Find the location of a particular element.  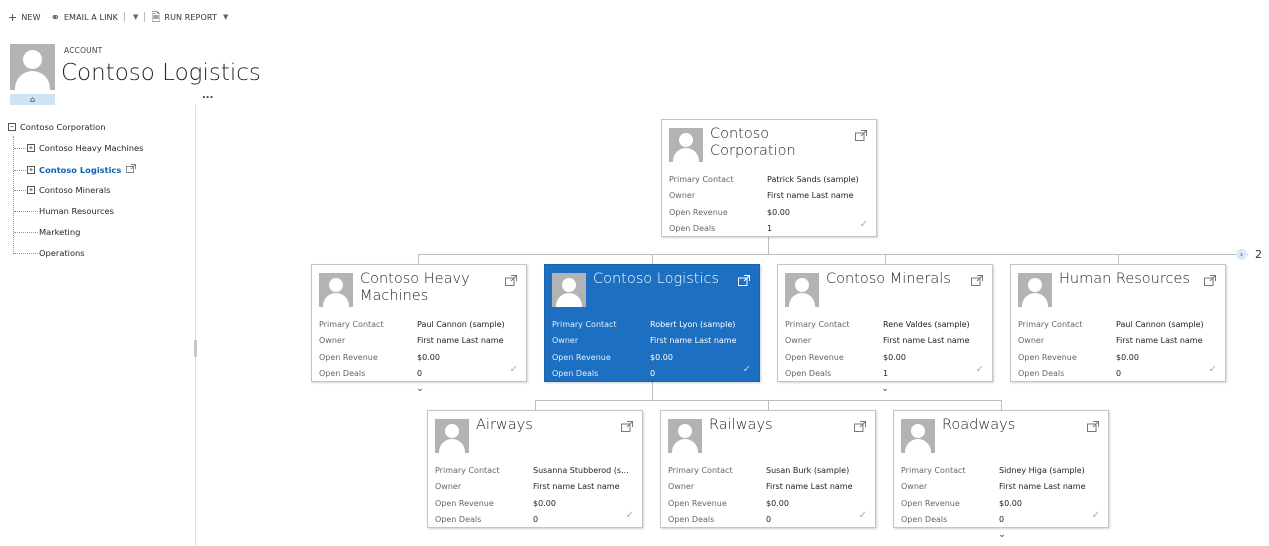

tree-root: − Contoso Corporation is located at coordinates (57, 127).